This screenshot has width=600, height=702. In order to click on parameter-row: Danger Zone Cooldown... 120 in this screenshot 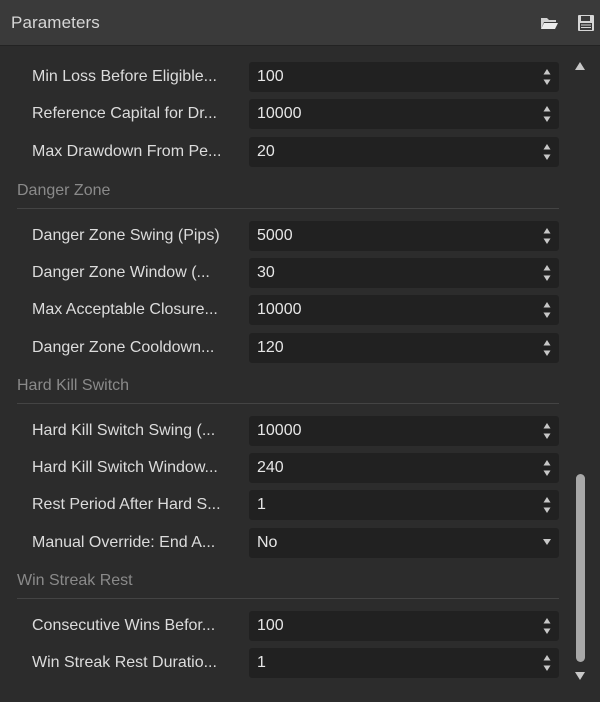, I will do `click(284, 348)`.